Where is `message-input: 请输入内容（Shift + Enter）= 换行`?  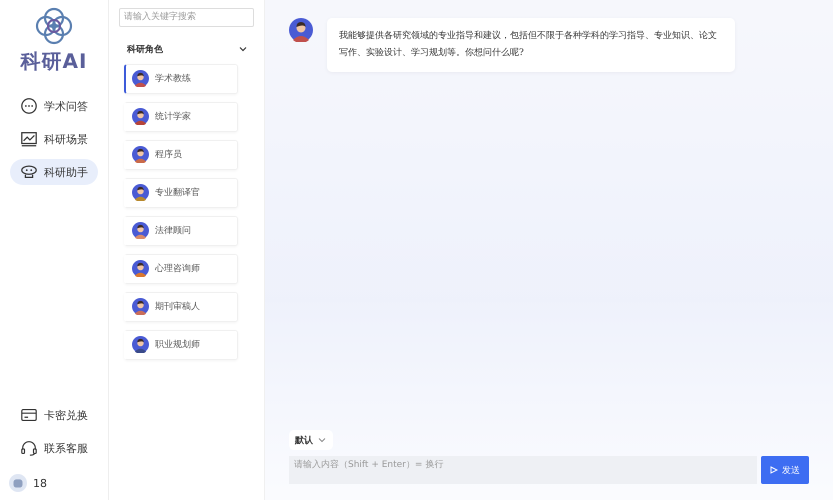 message-input: 请输入内容（Shift + Enter）= 换行 is located at coordinates (523, 470).